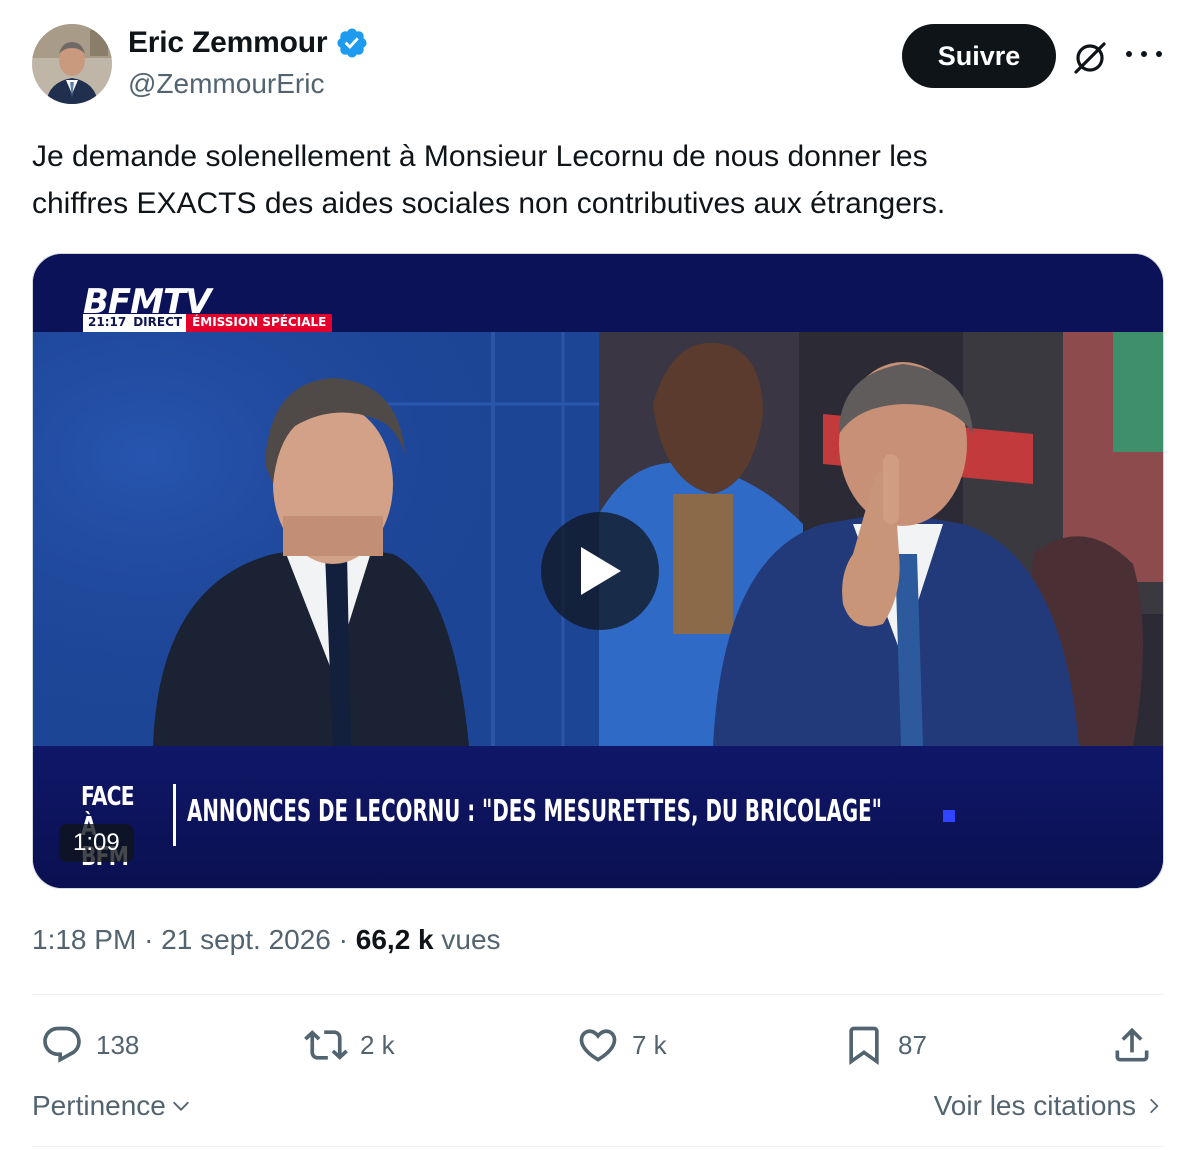 Image resolution: width=1196 pixels, height=1150 pixels. What do you see at coordinates (349, 1045) in the screenshot?
I see `repost-button: 2 k` at bounding box center [349, 1045].